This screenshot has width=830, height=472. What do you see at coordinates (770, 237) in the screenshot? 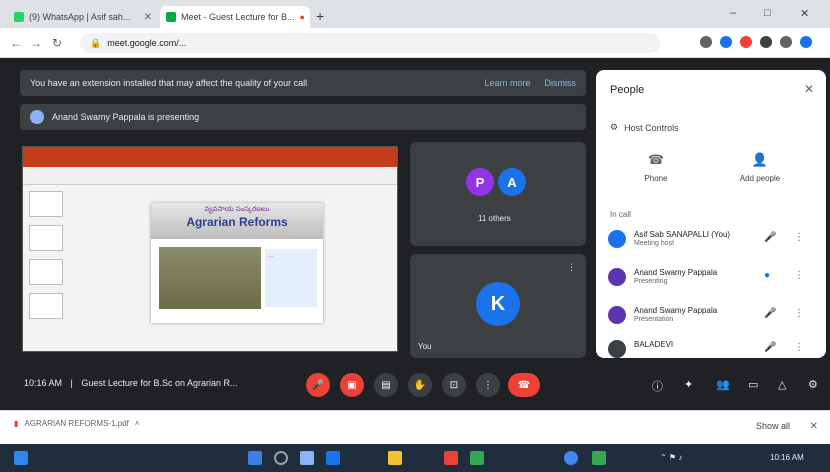
I see `microphone-icon: 🎤` at bounding box center [770, 237].